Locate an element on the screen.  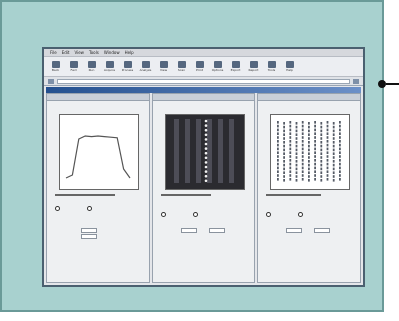
report-icon is located at coordinates (253, 64).